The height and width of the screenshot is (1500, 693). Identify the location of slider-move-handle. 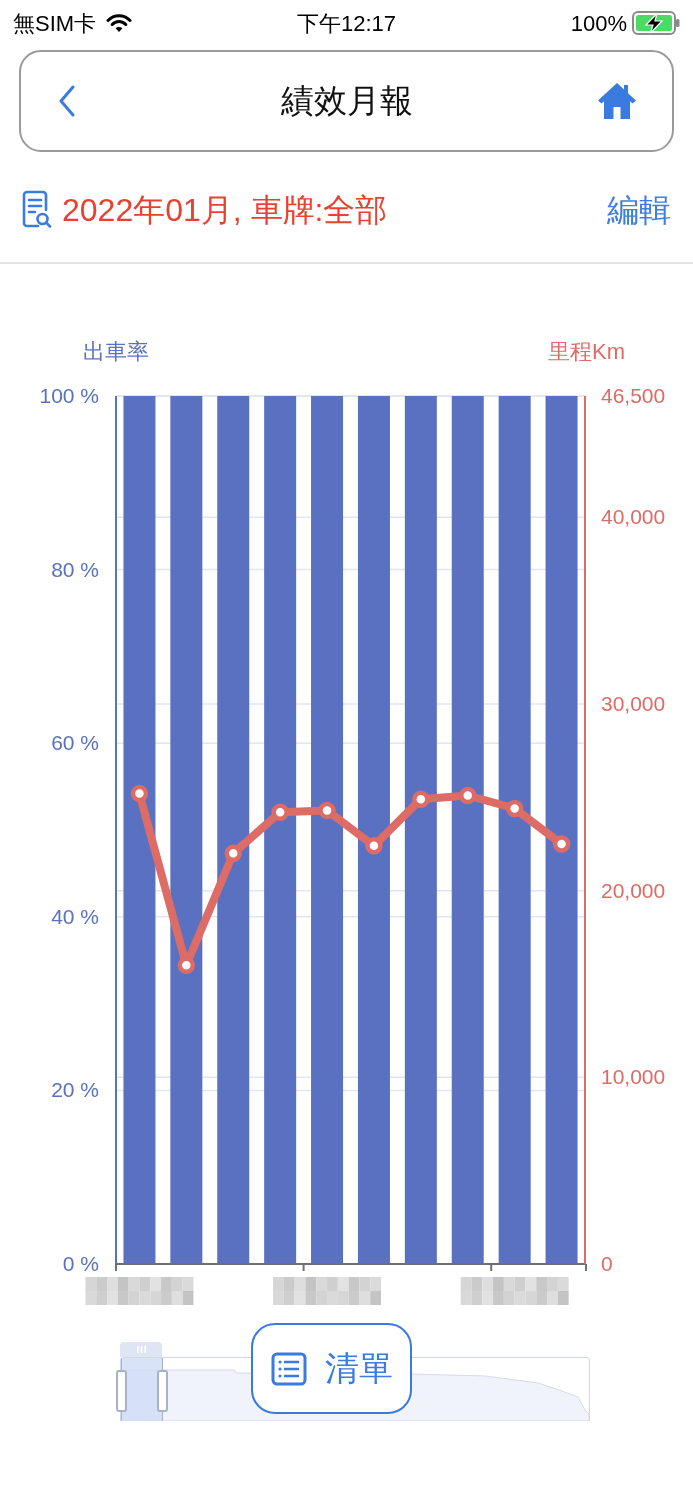
(141, 1349).